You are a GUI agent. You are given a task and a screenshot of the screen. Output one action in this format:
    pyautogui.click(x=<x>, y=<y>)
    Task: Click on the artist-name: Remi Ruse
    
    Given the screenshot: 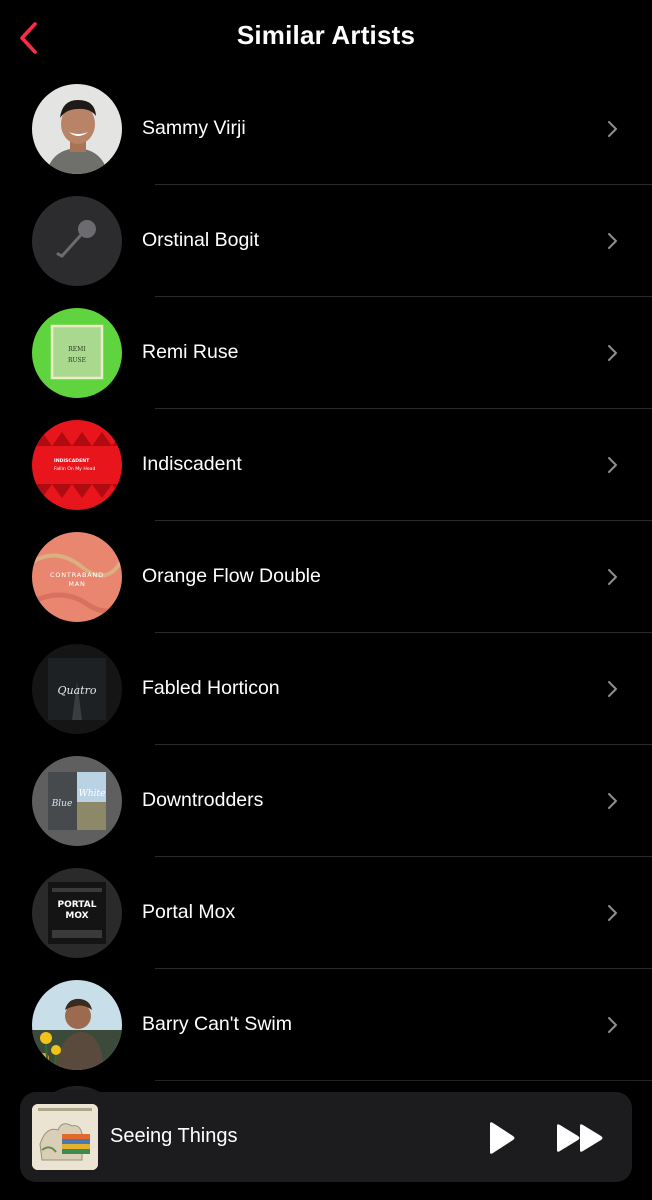 What is the action you would take?
    pyautogui.click(x=190, y=352)
    